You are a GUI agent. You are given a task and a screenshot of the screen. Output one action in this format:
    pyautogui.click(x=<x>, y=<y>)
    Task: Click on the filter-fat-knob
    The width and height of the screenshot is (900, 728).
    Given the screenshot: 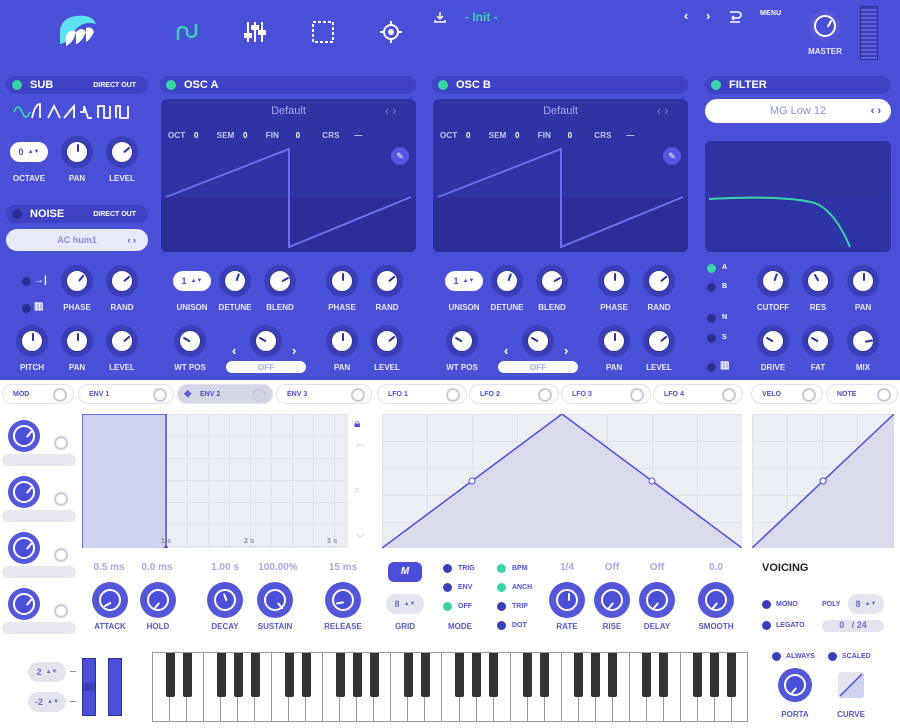 What is the action you would take?
    pyautogui.click(x=818, y=341)
    